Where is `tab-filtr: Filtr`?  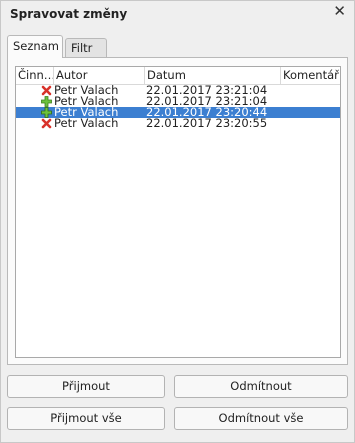 tab-filtr: Filtr is located at coordinates (86, 47).